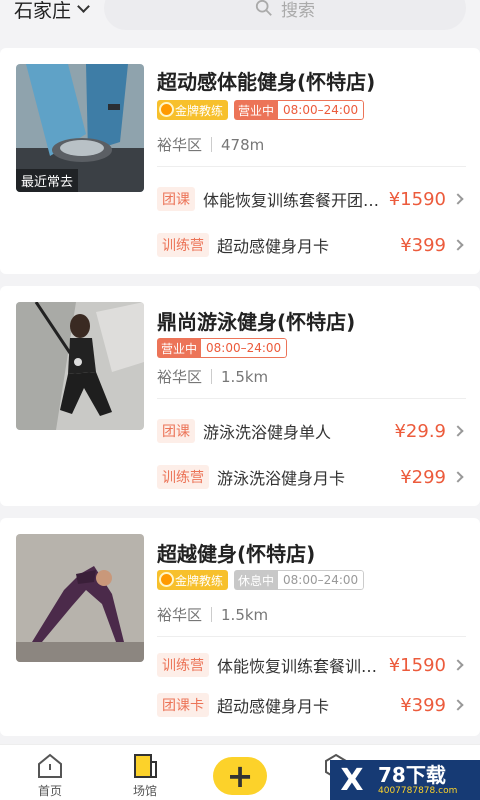 The height and width of the screenshot is (800, 480). I want to click on venue-icon, so click(145, 766).